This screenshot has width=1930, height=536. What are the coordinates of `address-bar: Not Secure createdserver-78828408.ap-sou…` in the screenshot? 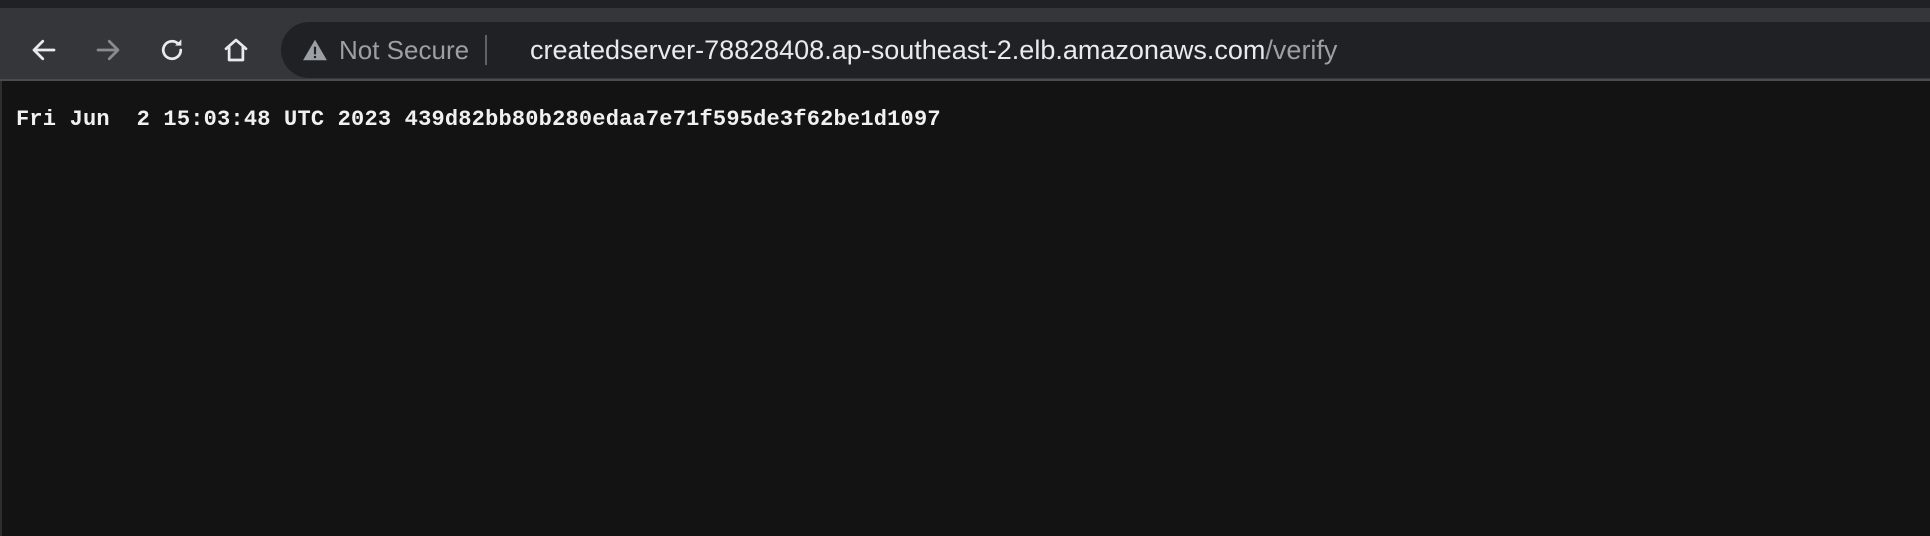 It's located at (1105, 50).